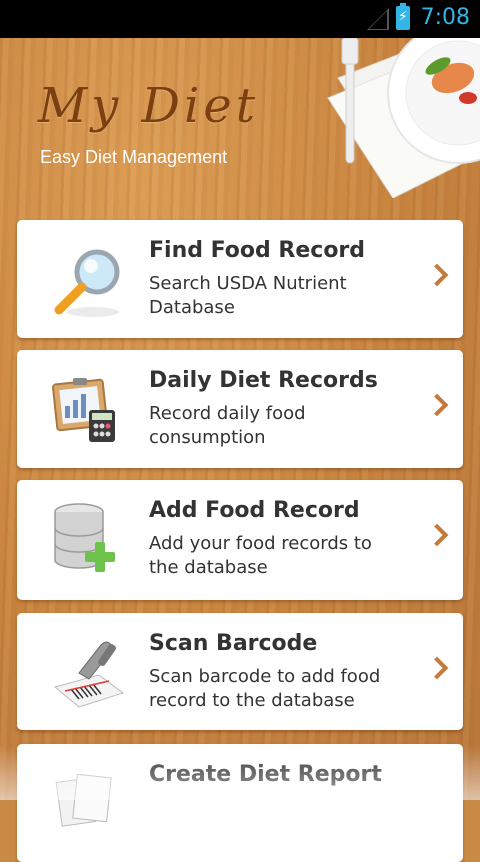  Describe the element at coordinates (83, 410) in the screenshot. I see `clipboard-calculator-icon` at that location.